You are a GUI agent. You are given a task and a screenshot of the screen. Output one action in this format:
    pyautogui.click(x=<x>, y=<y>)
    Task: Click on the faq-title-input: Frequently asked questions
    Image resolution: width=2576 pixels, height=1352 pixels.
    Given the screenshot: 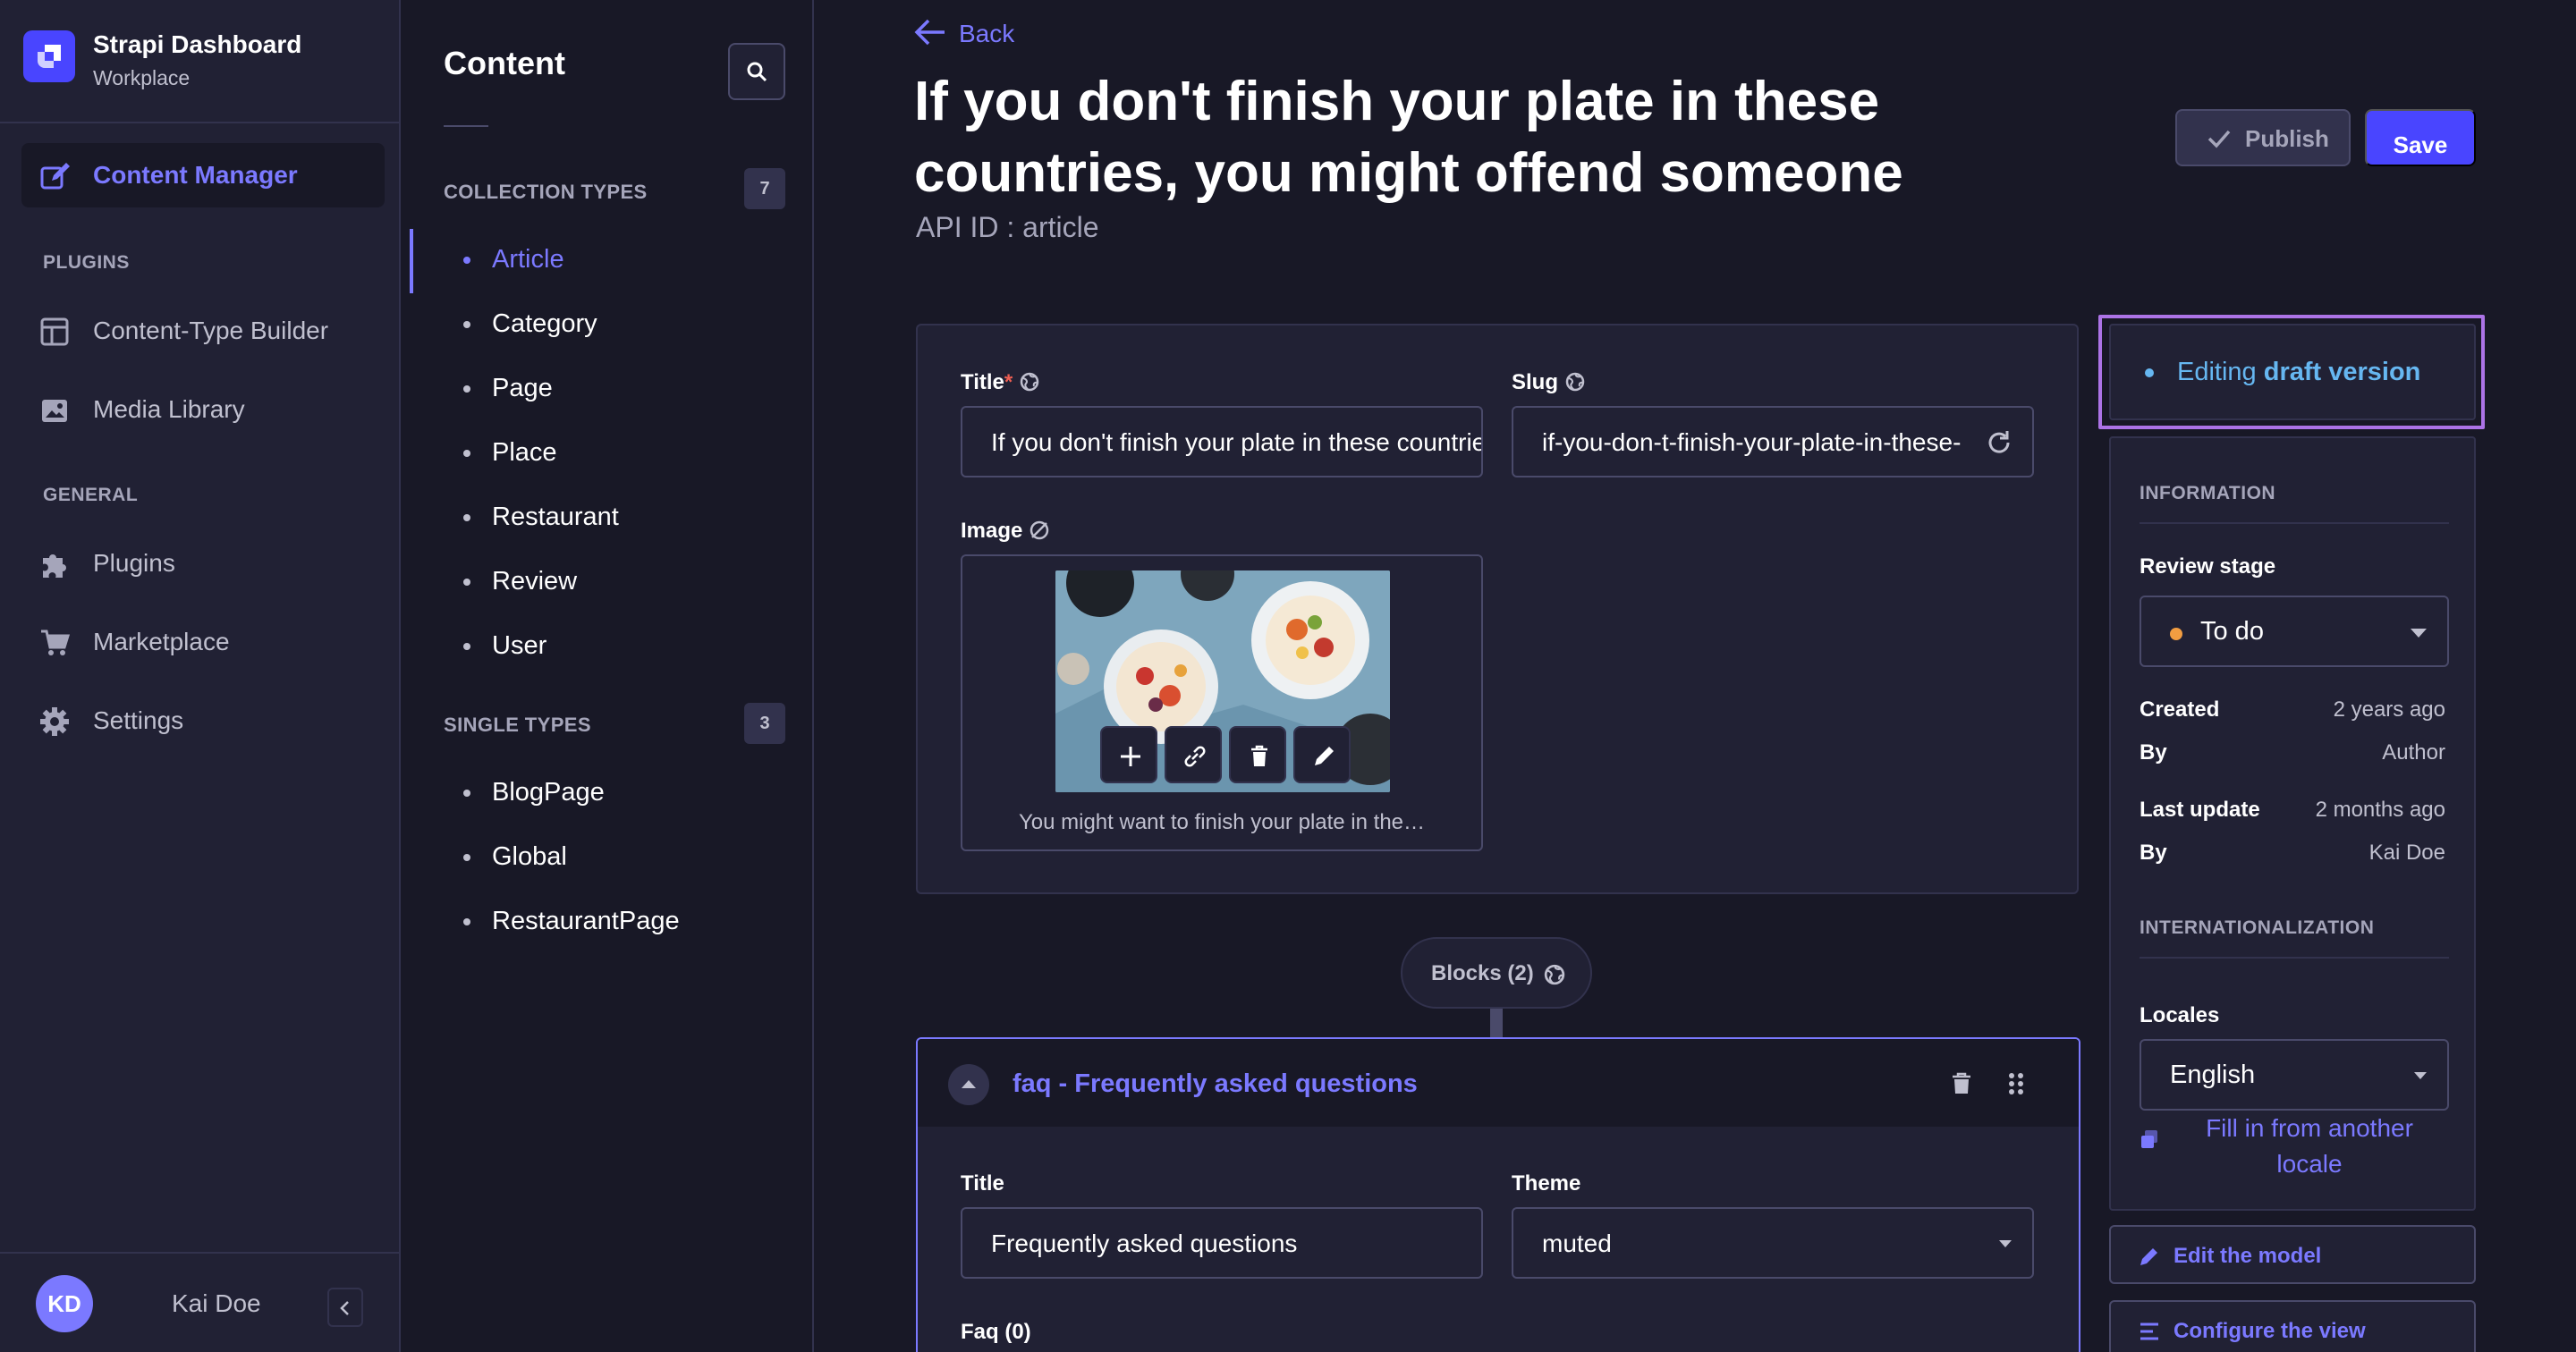 What is the action you would take?
    pyautogui.click(x=1222, y=1243)
    